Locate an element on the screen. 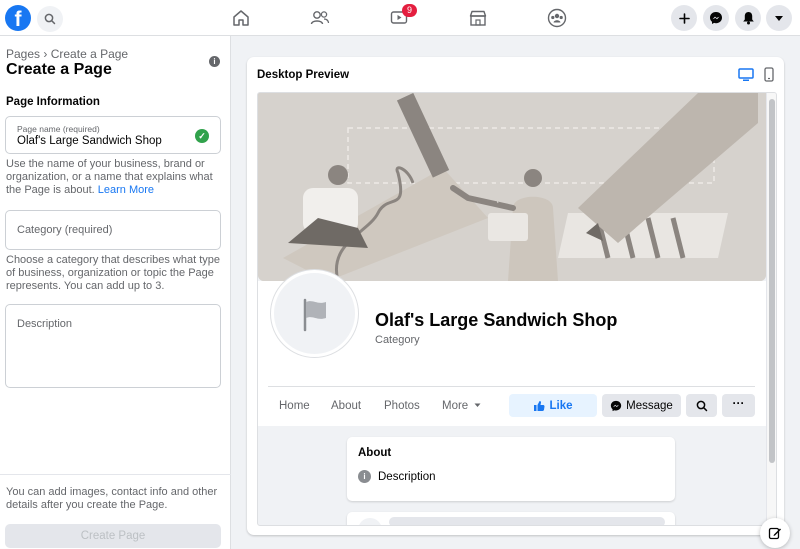 The image size is (800, 549). tab-home: Home is located at coordinates (294, 406).